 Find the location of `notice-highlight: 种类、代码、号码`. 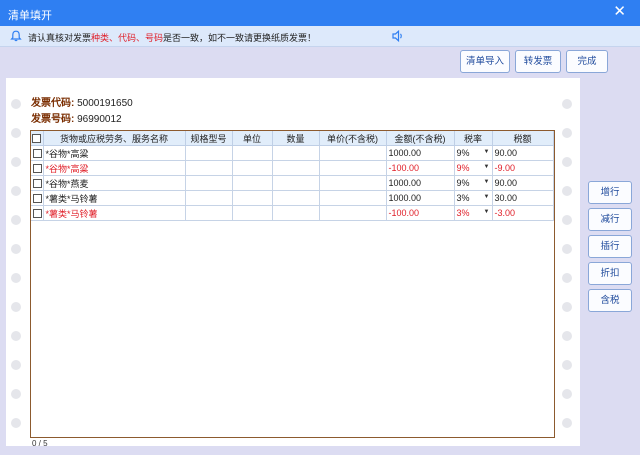

notice-highlight: 种类、代码、号码 is located at coordinates (127, 38).